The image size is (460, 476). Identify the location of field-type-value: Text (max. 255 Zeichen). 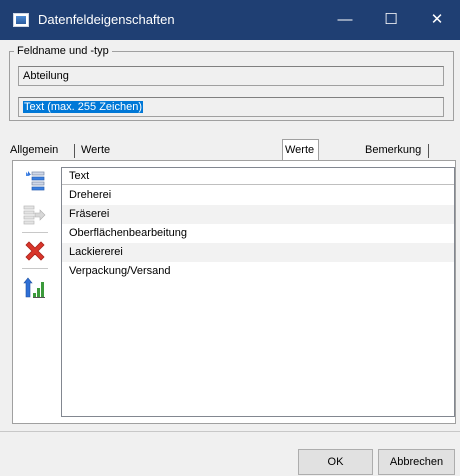
(83, 107).